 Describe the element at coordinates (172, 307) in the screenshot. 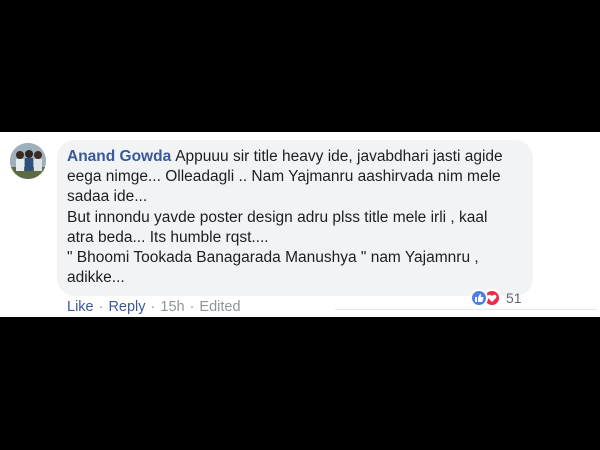

I see `timestamp-link: 15h` at that location.